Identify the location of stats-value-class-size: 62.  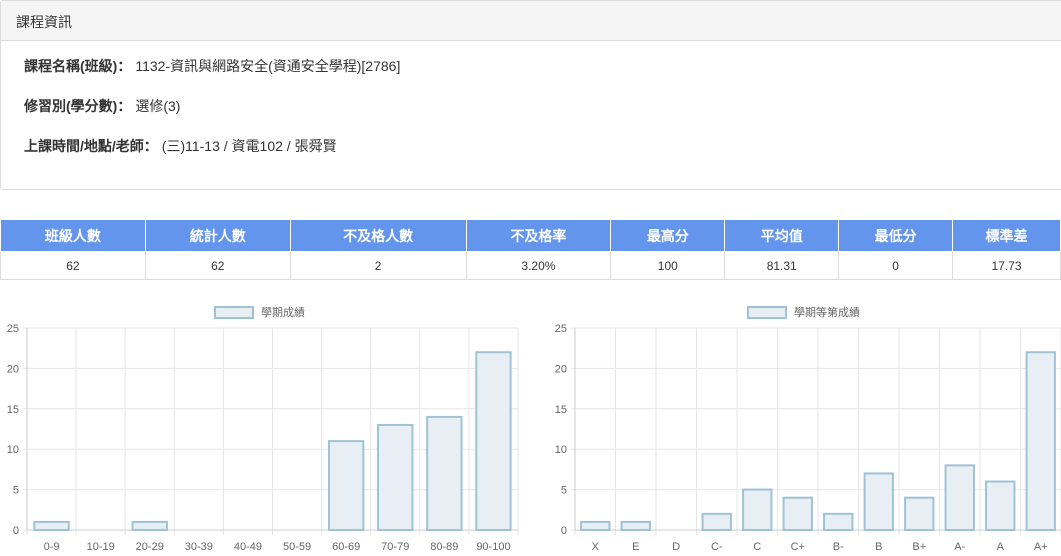
(73, 265).